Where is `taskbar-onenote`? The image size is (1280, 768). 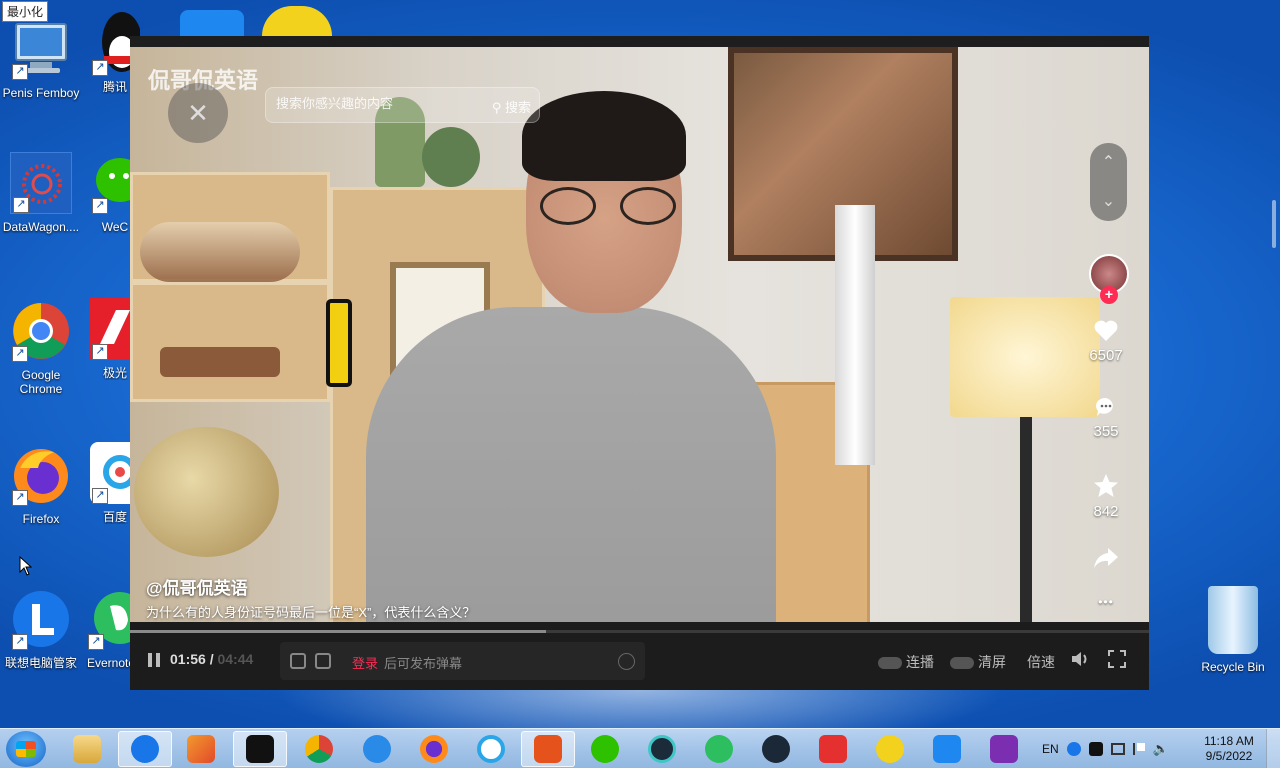 taskbar-onenote is located at coordinates (1004, 749).